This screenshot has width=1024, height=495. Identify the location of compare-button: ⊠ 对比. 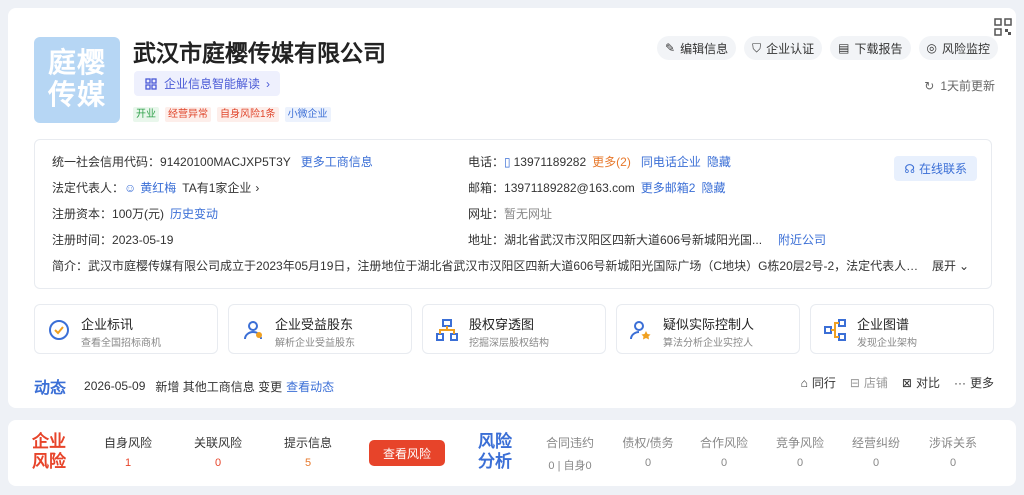
(921, 382).